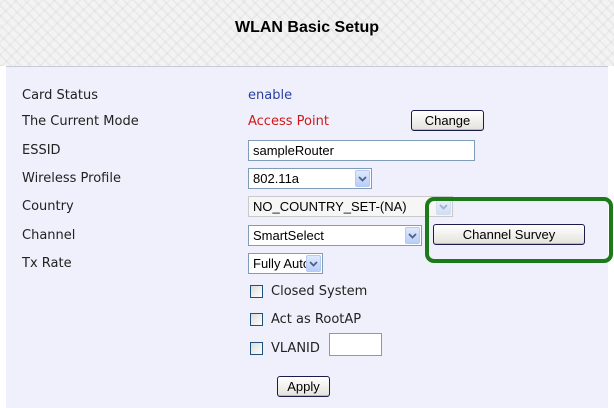 Image resolution: width=614 pixels, height=408 pixels. Describe the element at coordinates (306, 27) in the screenshot. I see `page-title: WLAN Basic Setup` at that location.